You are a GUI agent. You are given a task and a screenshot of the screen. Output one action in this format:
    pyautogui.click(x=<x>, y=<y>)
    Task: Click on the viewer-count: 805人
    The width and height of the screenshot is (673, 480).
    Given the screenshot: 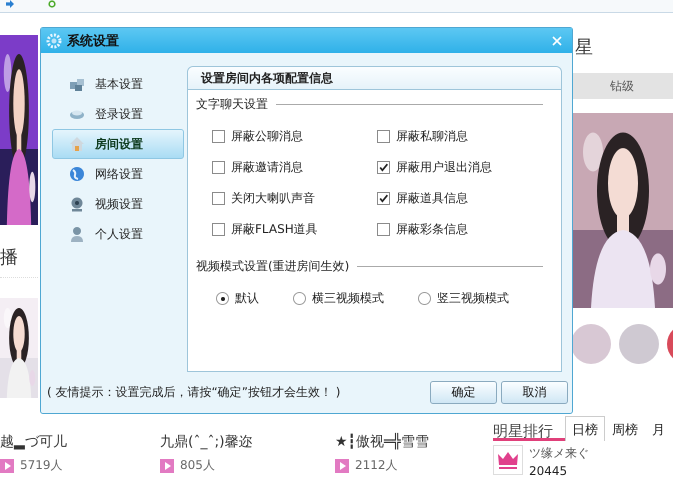 What is the action you would take?
    pyautogui.click(x=197, y=465)
    